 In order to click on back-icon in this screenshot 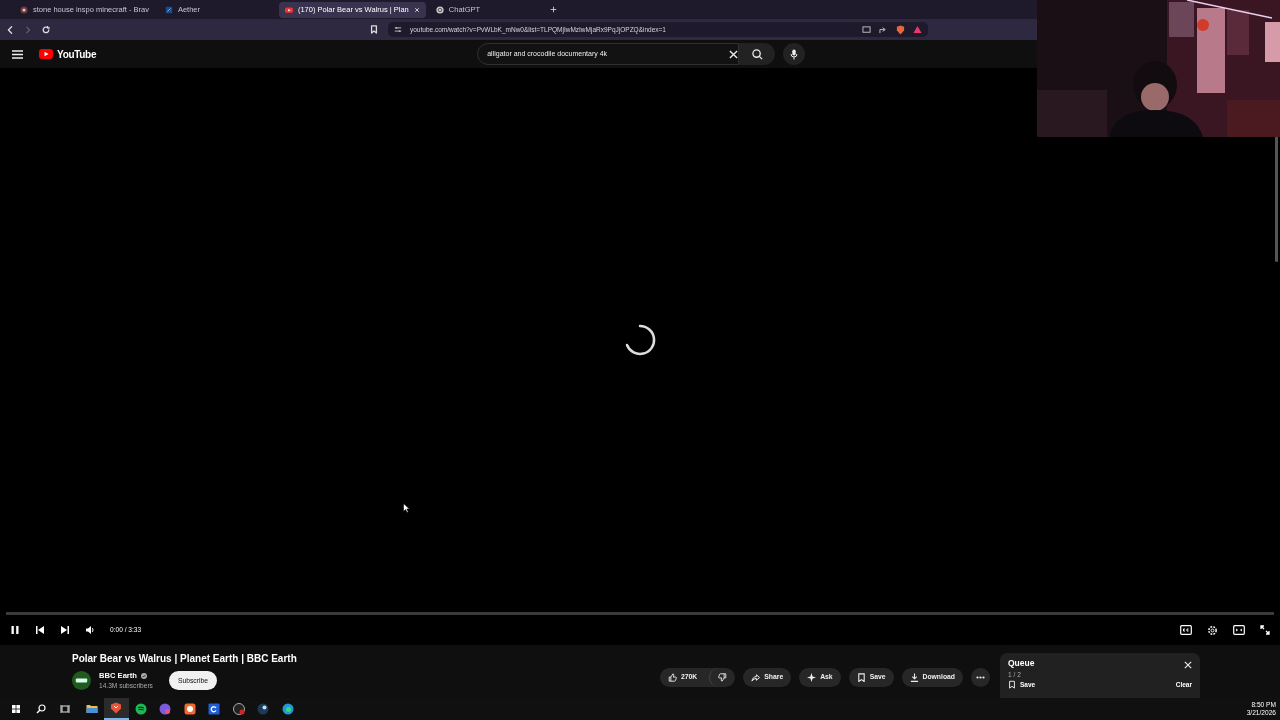, I will do `click(10, 29)`.